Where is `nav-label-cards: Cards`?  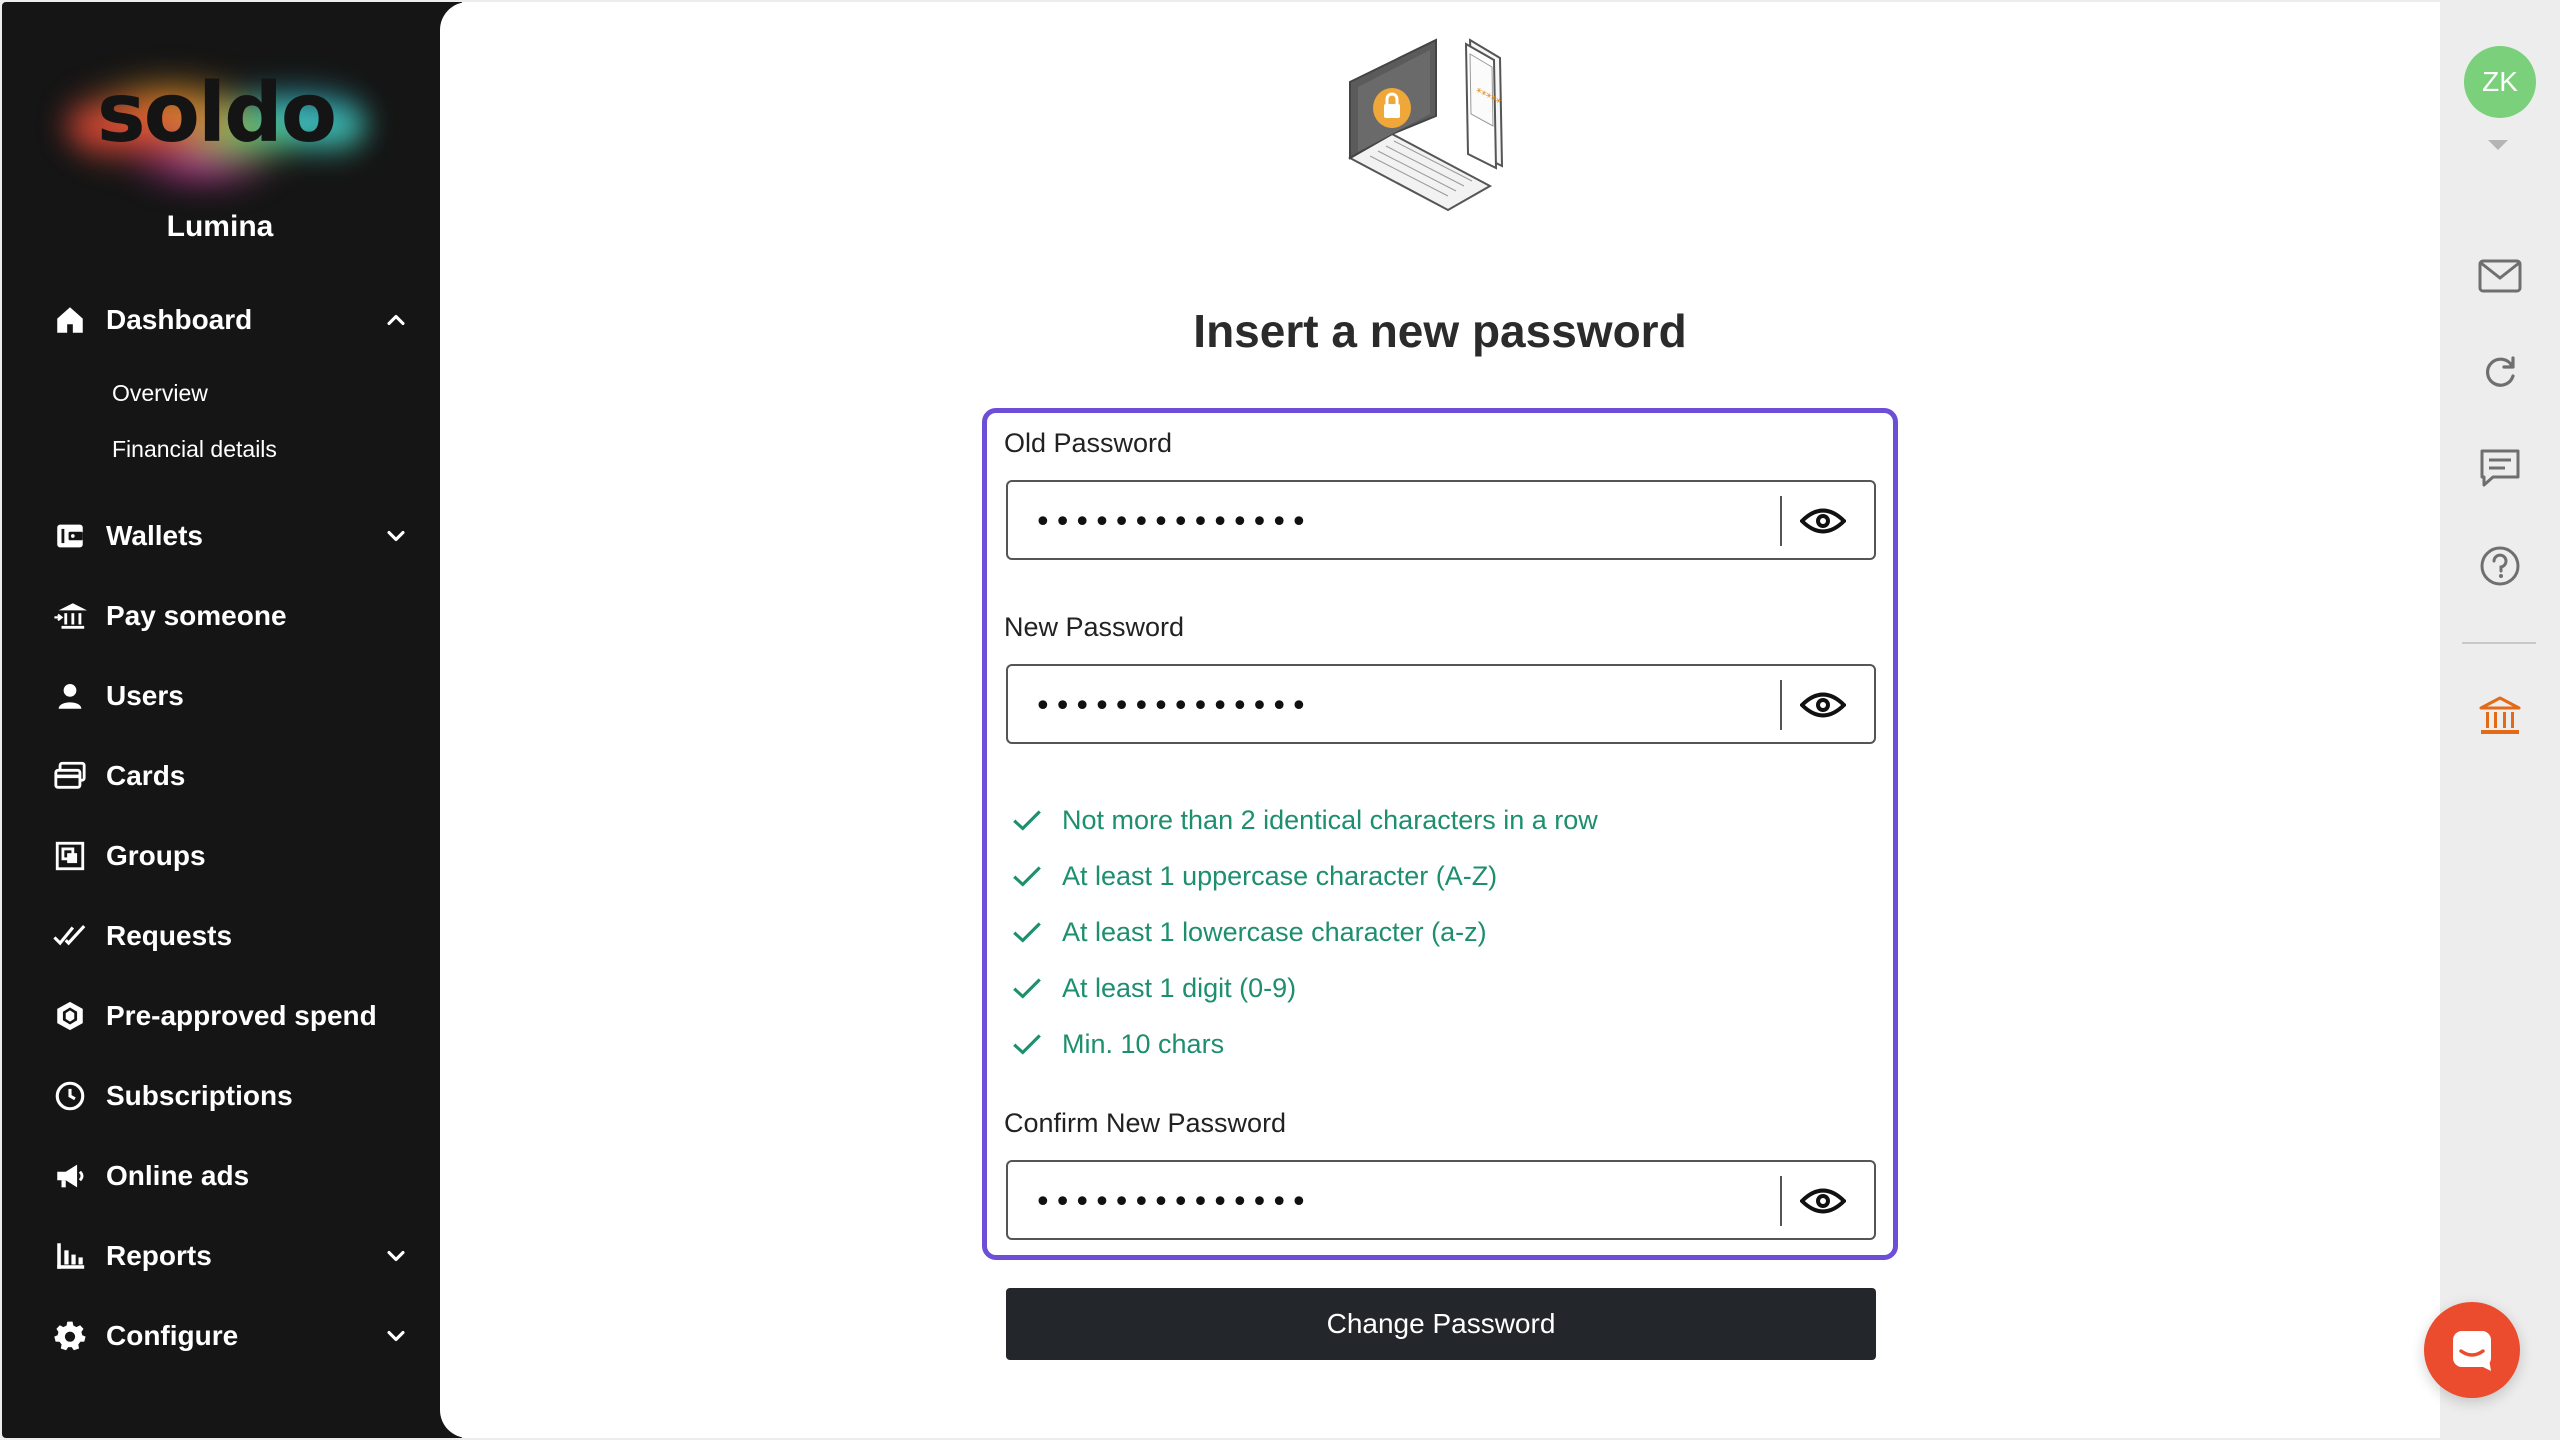 nav-label-cards: Cards is located at coordinates (146, 775).